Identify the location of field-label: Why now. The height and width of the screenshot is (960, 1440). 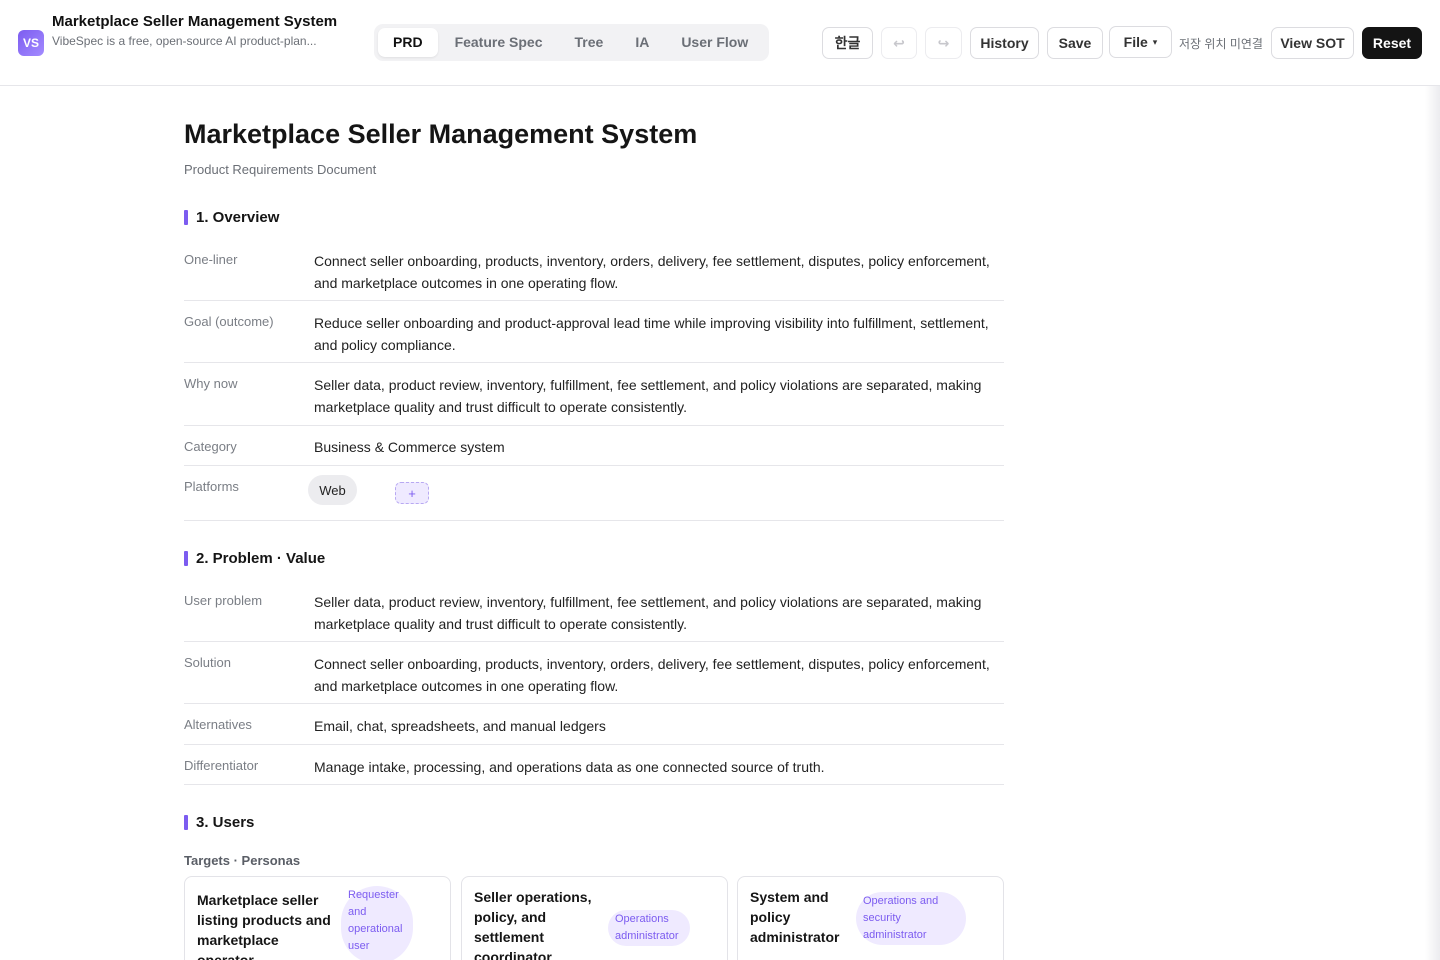
(211, 383).